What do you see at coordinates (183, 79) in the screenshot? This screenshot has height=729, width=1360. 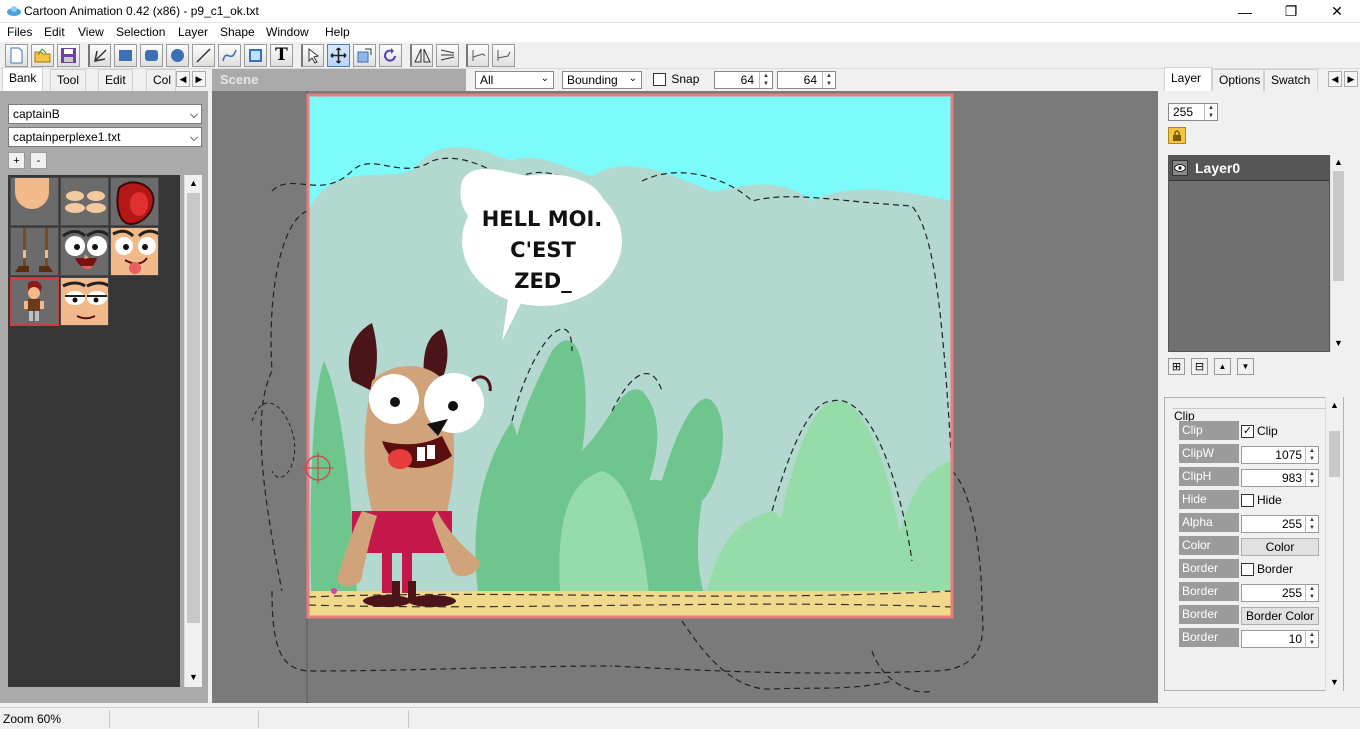 I see `tab-scroll-left: ◀` at bounding box center [183, 79].